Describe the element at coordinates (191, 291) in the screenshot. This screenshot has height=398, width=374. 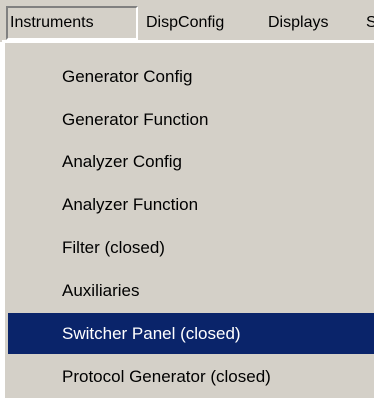
I see `menu-item-auxiliaries: Auxiliaries` at that location.